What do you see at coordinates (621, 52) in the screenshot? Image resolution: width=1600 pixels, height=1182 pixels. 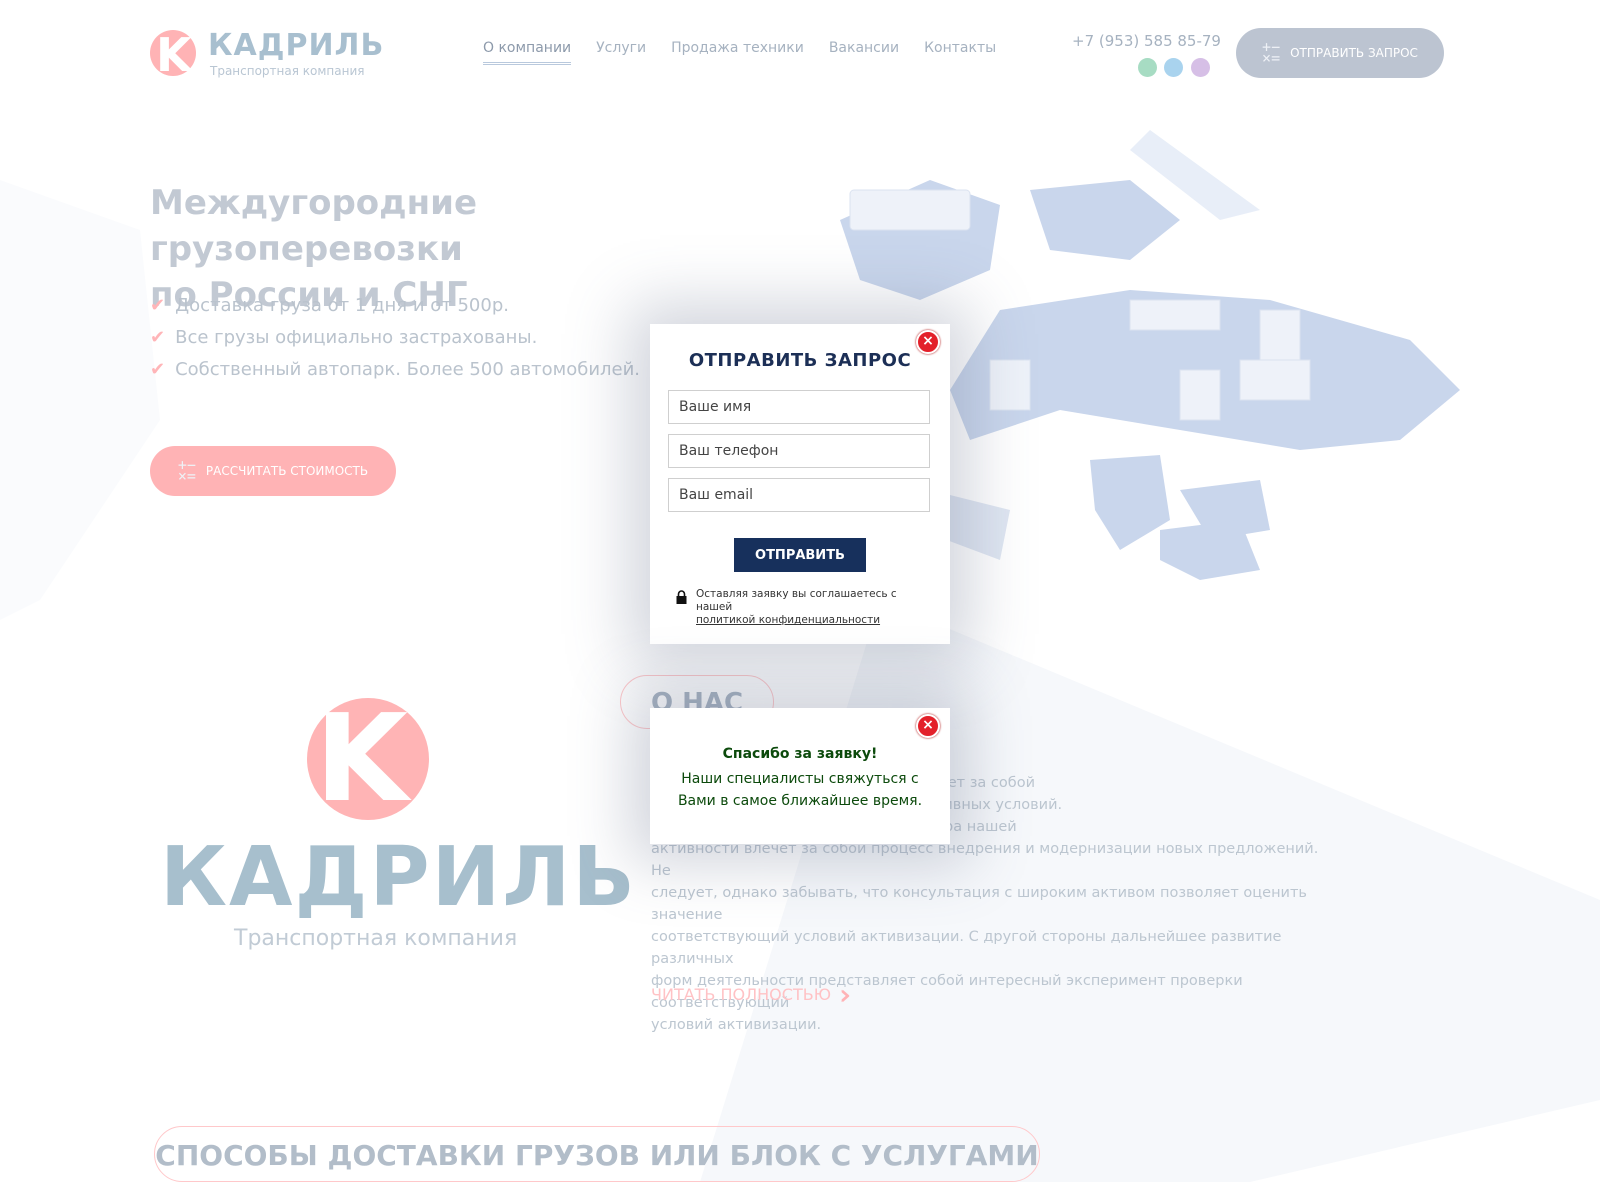 I see `nav-item-services: Услуги` at bounding box center [621, 52].